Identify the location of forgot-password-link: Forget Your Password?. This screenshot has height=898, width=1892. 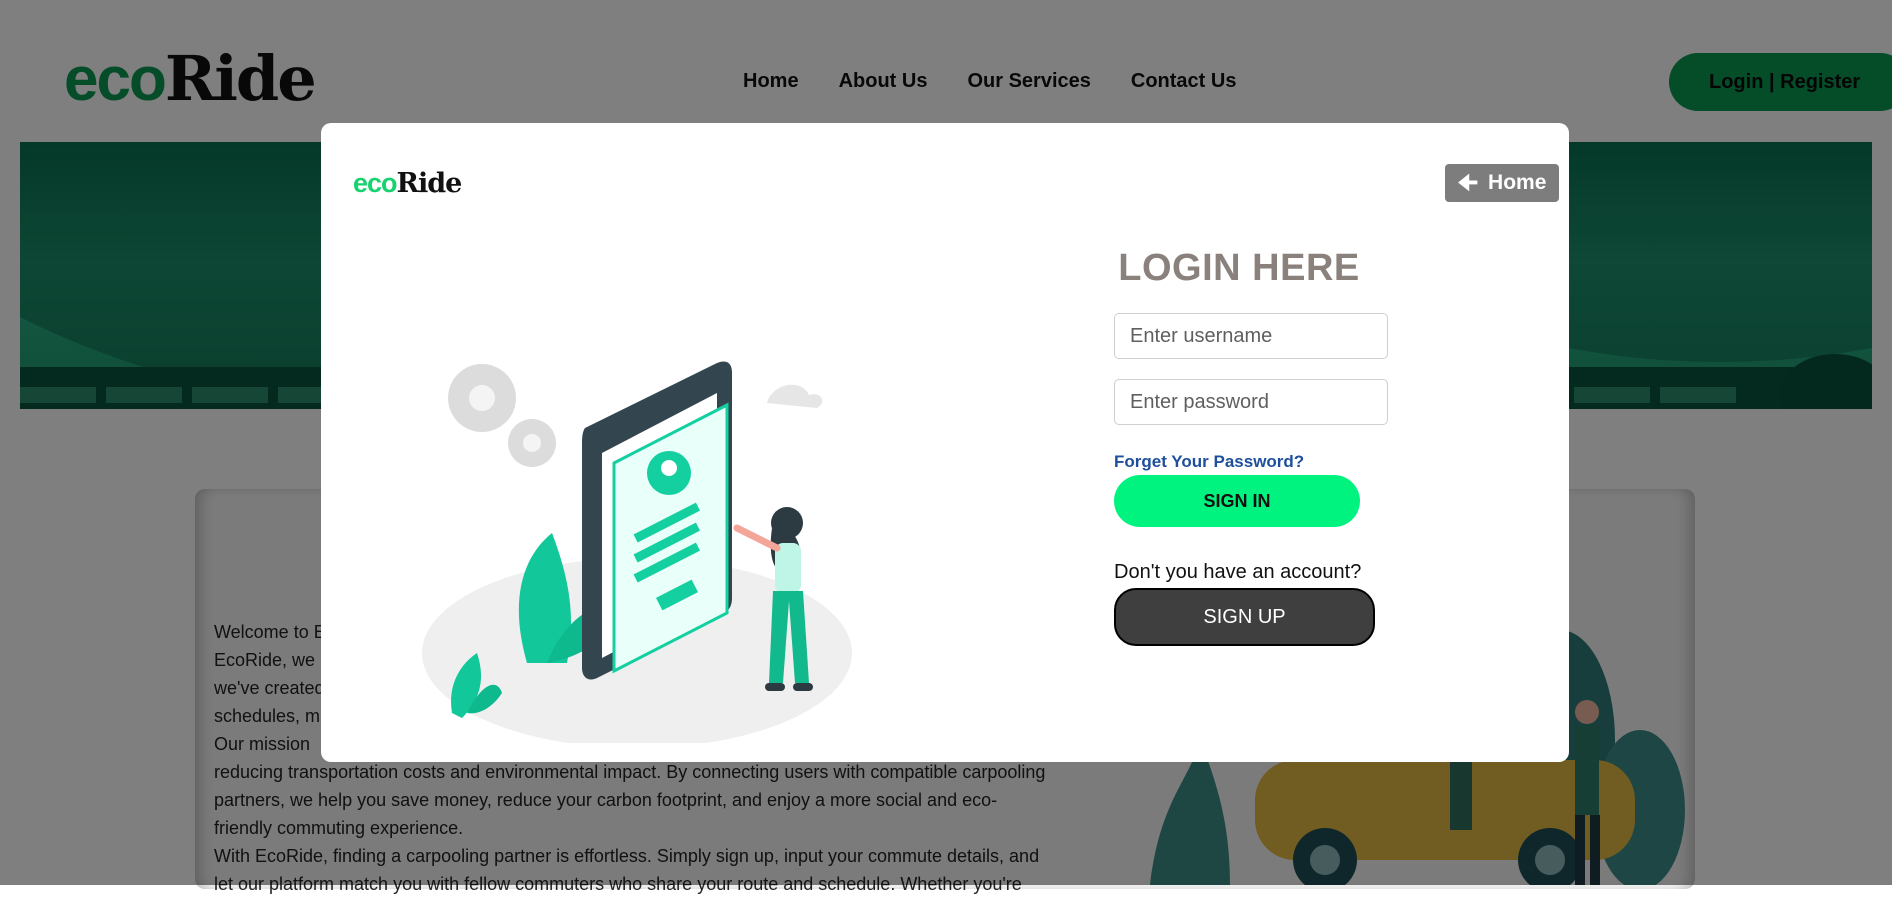
(1209, 462).